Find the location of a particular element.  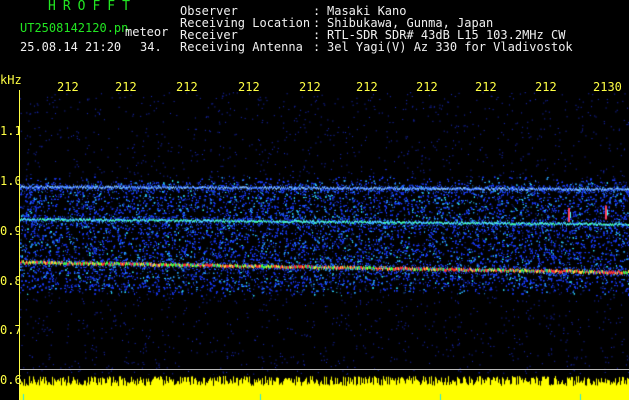

info-sep: : is located at coordinates (317, 47).